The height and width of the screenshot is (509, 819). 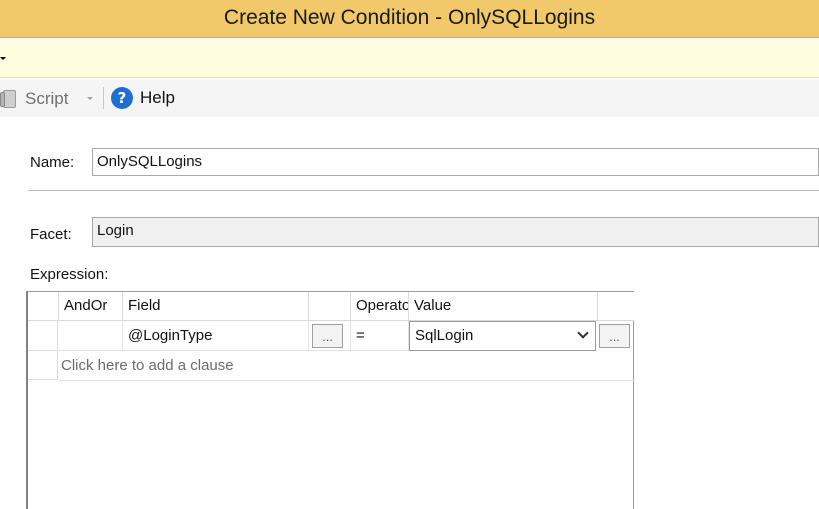 What do you see at coordinates (346, 380) in the screenshot?
I see `row-divider` at bounding box center [346, 380].